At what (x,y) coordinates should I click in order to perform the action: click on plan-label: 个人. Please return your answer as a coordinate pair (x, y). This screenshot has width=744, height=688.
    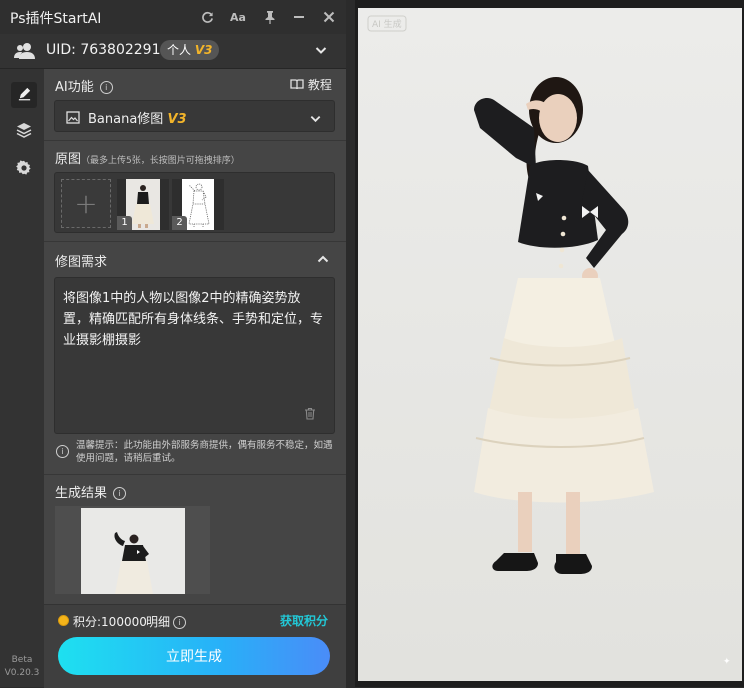
    Looking at the image, I should click on (179, 50).